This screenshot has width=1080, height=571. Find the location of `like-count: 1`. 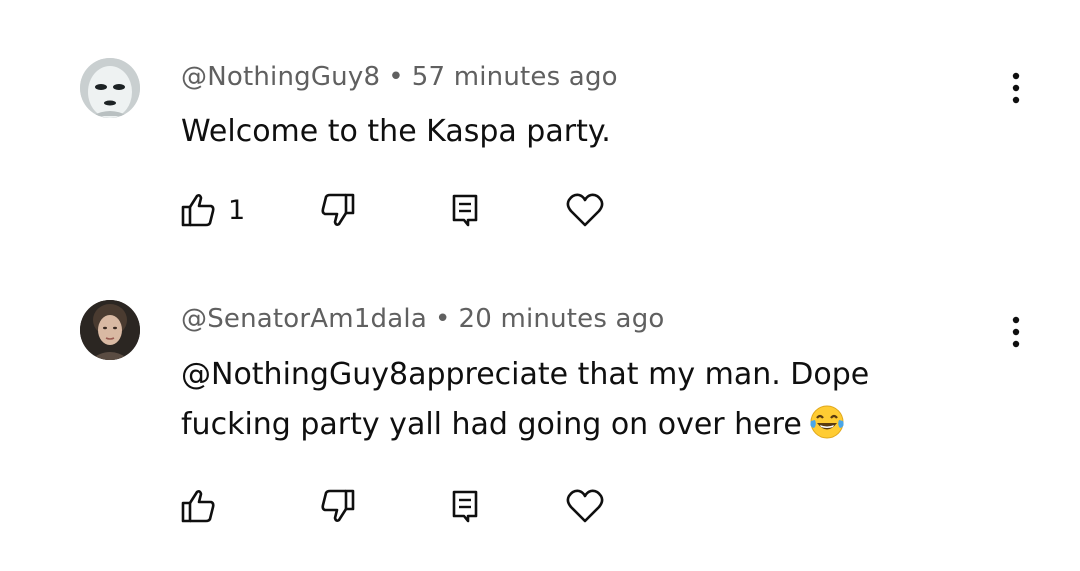

like-count: 1 is located at coordinates (237, 210).